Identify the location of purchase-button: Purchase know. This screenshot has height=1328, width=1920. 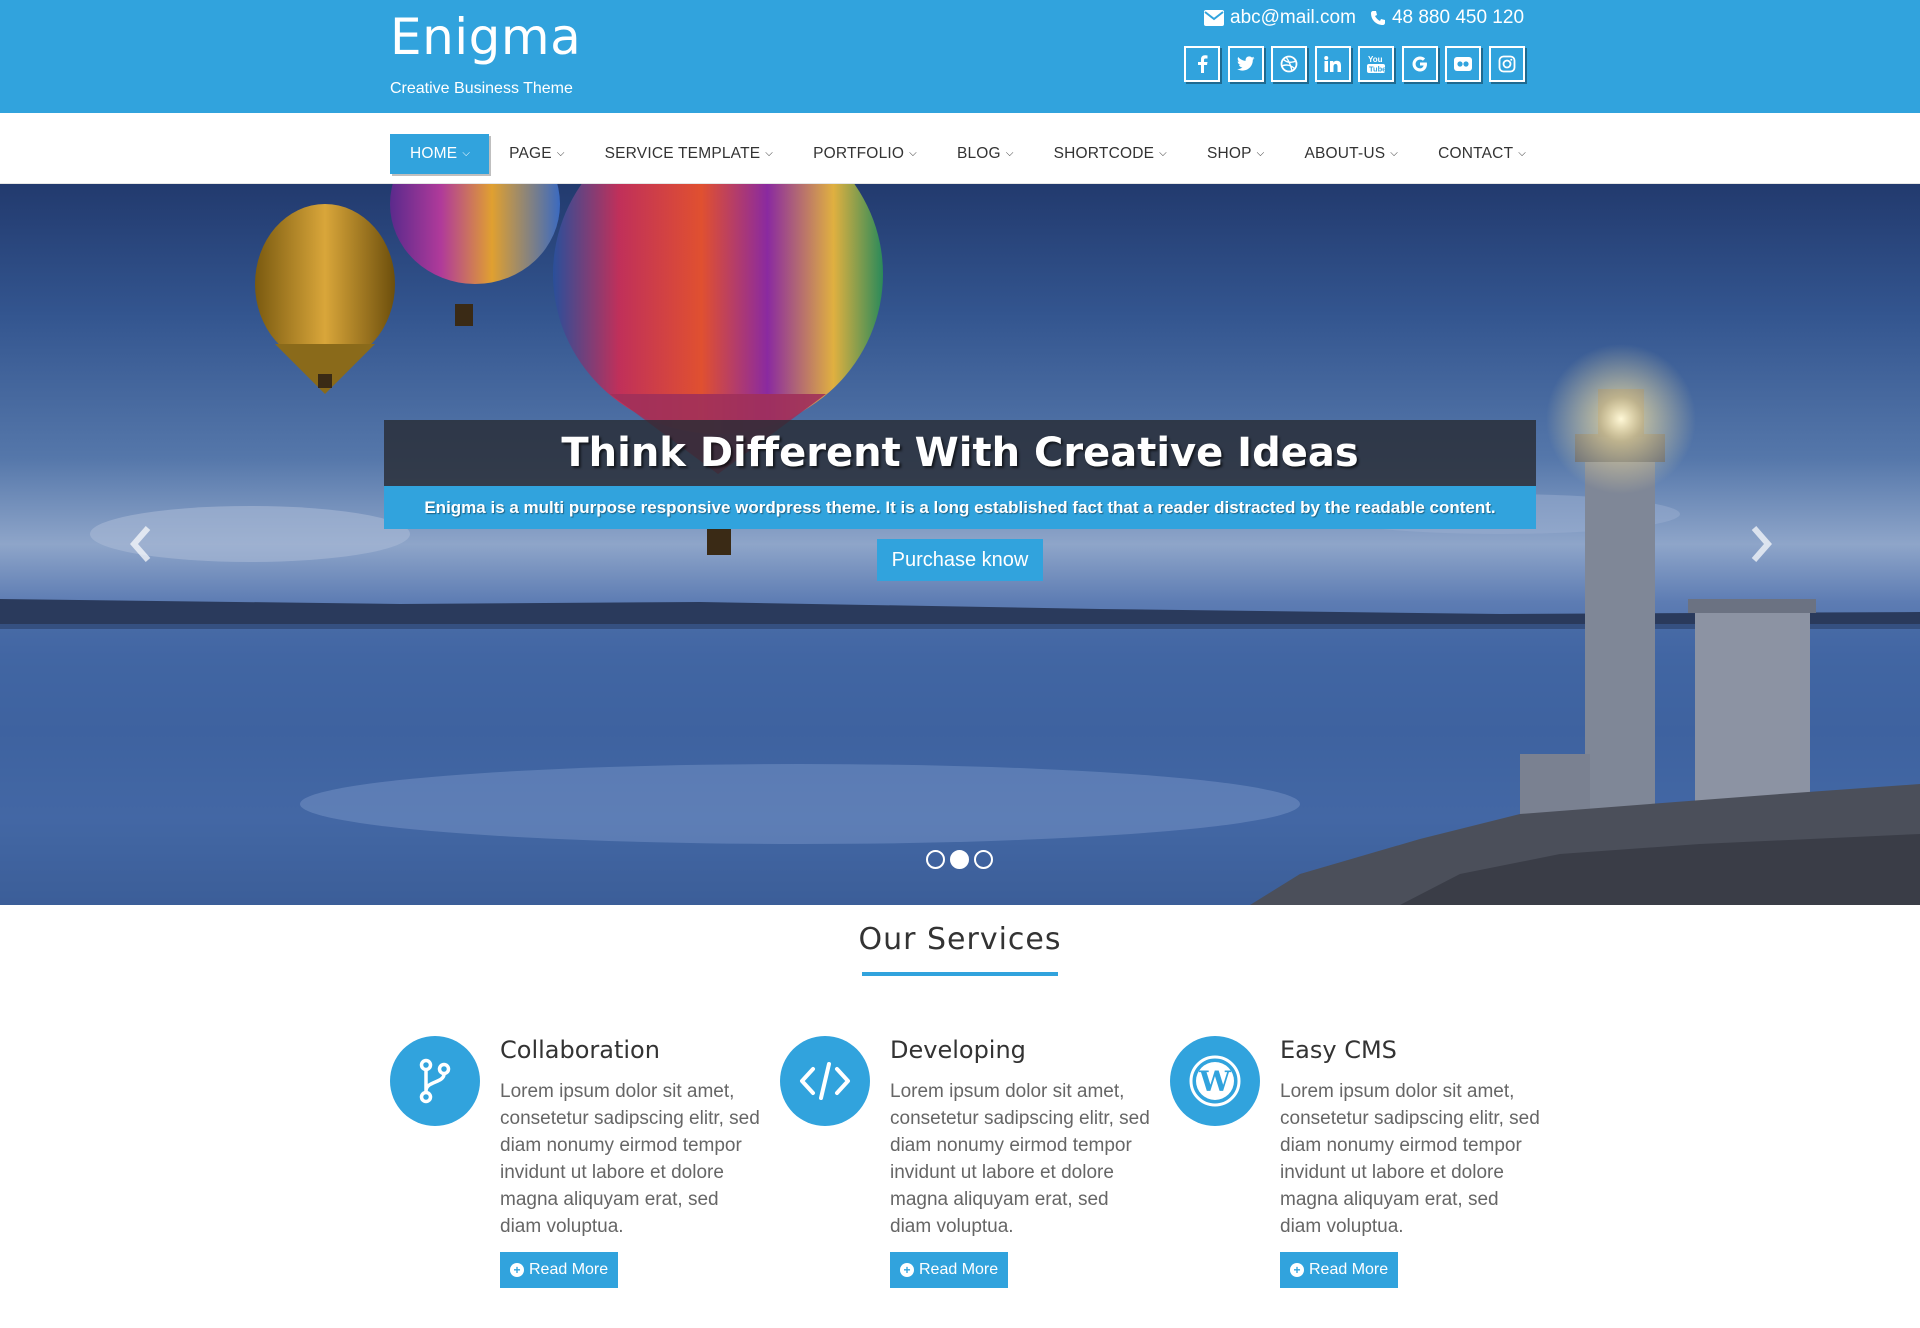
(960, 560).